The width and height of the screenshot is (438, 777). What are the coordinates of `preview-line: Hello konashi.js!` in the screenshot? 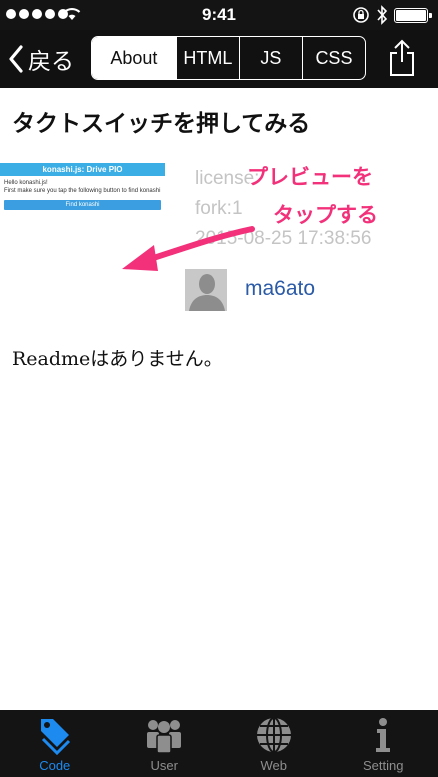 It's located at (26, 183).